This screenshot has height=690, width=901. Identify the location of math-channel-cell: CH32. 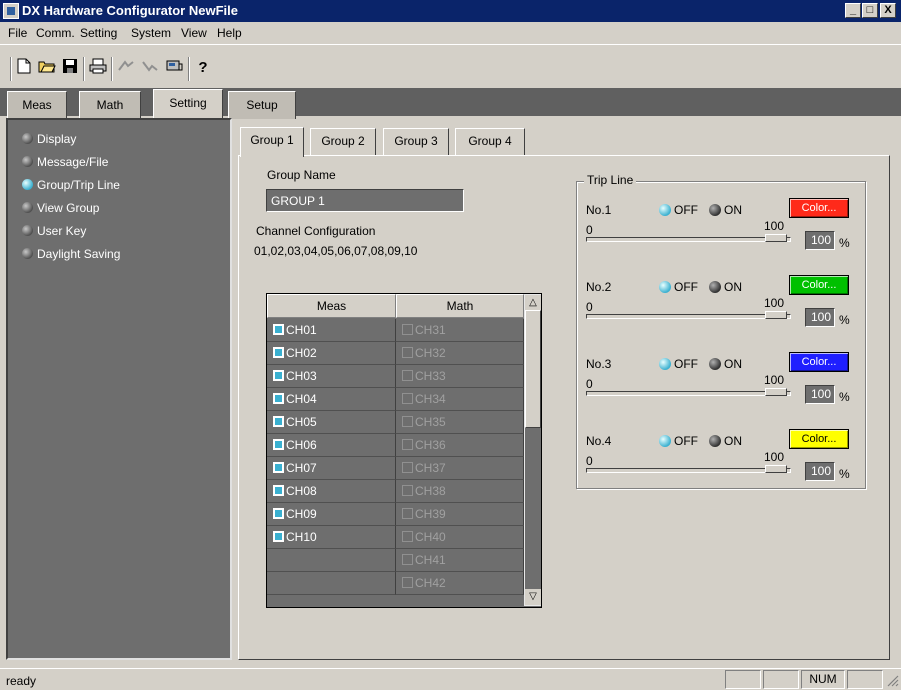
(460, 353).